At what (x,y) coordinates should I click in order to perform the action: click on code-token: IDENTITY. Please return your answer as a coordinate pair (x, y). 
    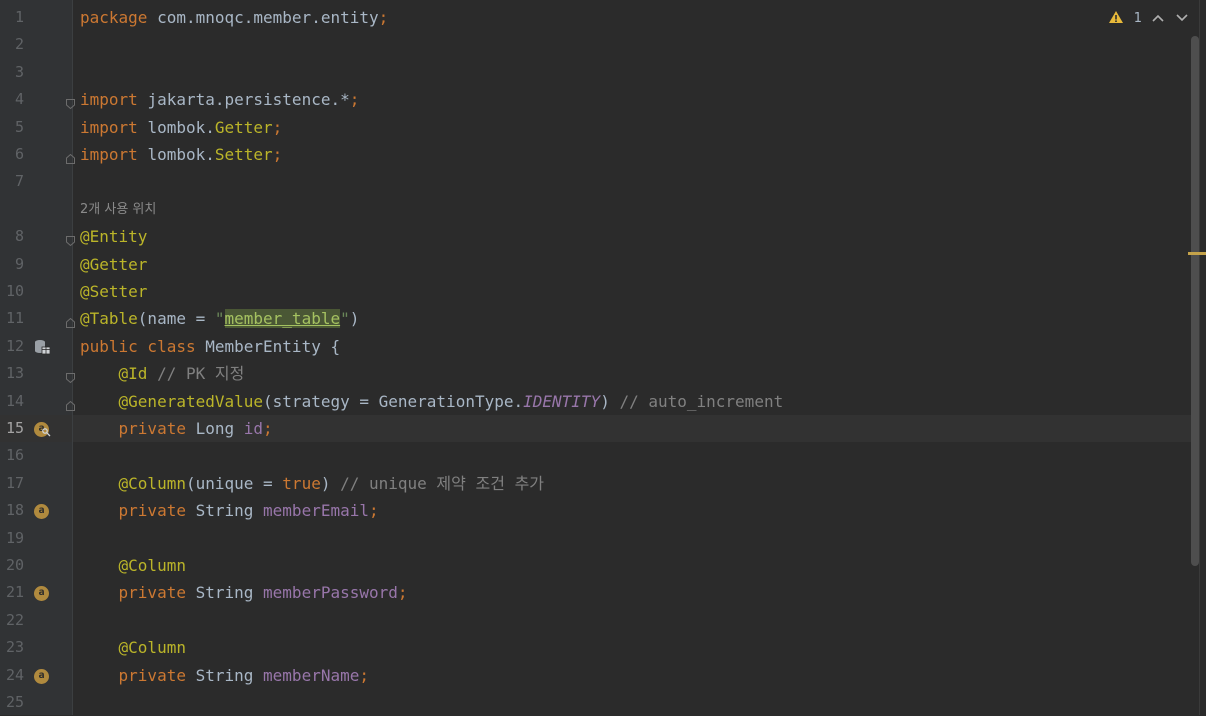
    Looking at the image, I should click on (562, 401).